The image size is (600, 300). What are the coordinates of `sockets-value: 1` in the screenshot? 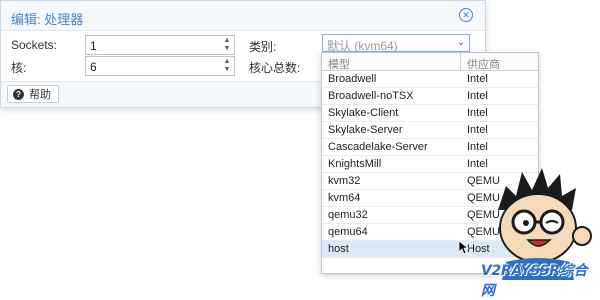 It's located at (93, 46).